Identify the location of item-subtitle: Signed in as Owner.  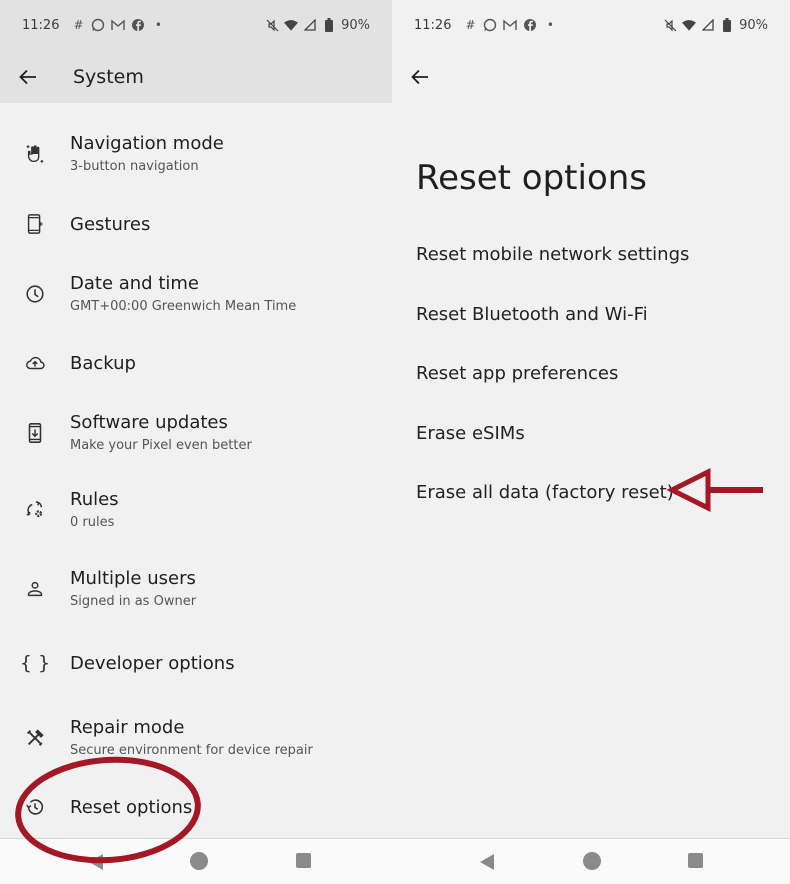
(133, 601).